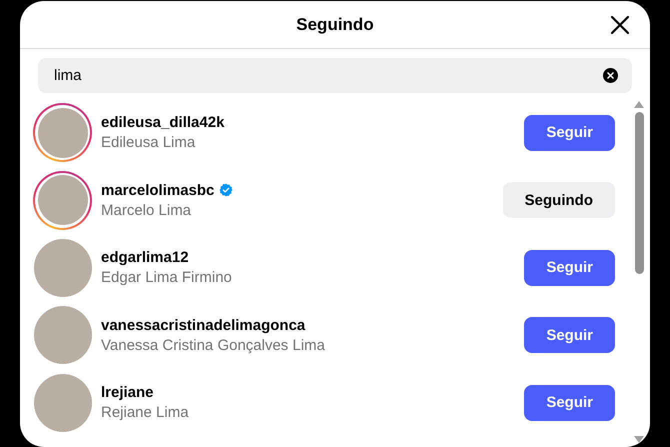 The height and width of the screenshot is (447, 670). What do you see at coordinates (639, 439) in the screenshot?
I see `scroll-down-icon` at bounding box center [639, 439].